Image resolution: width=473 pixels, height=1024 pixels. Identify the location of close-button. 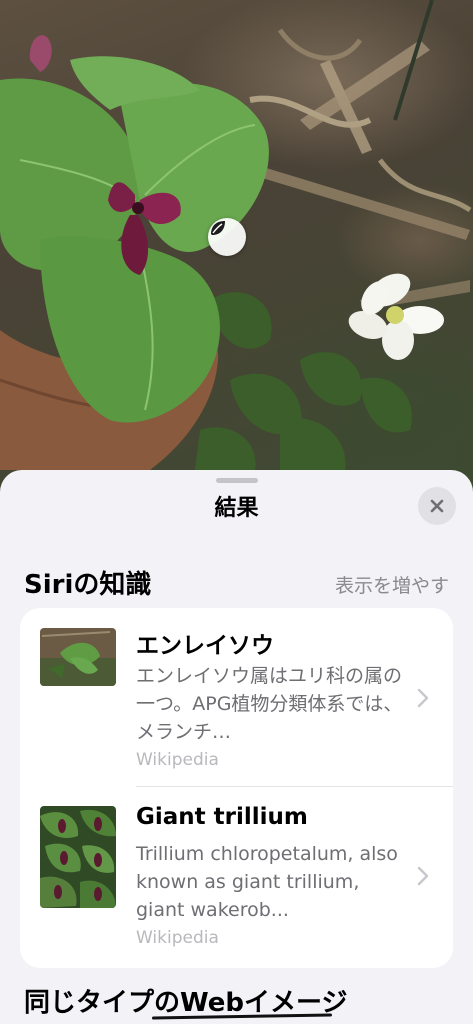
(437, 506).